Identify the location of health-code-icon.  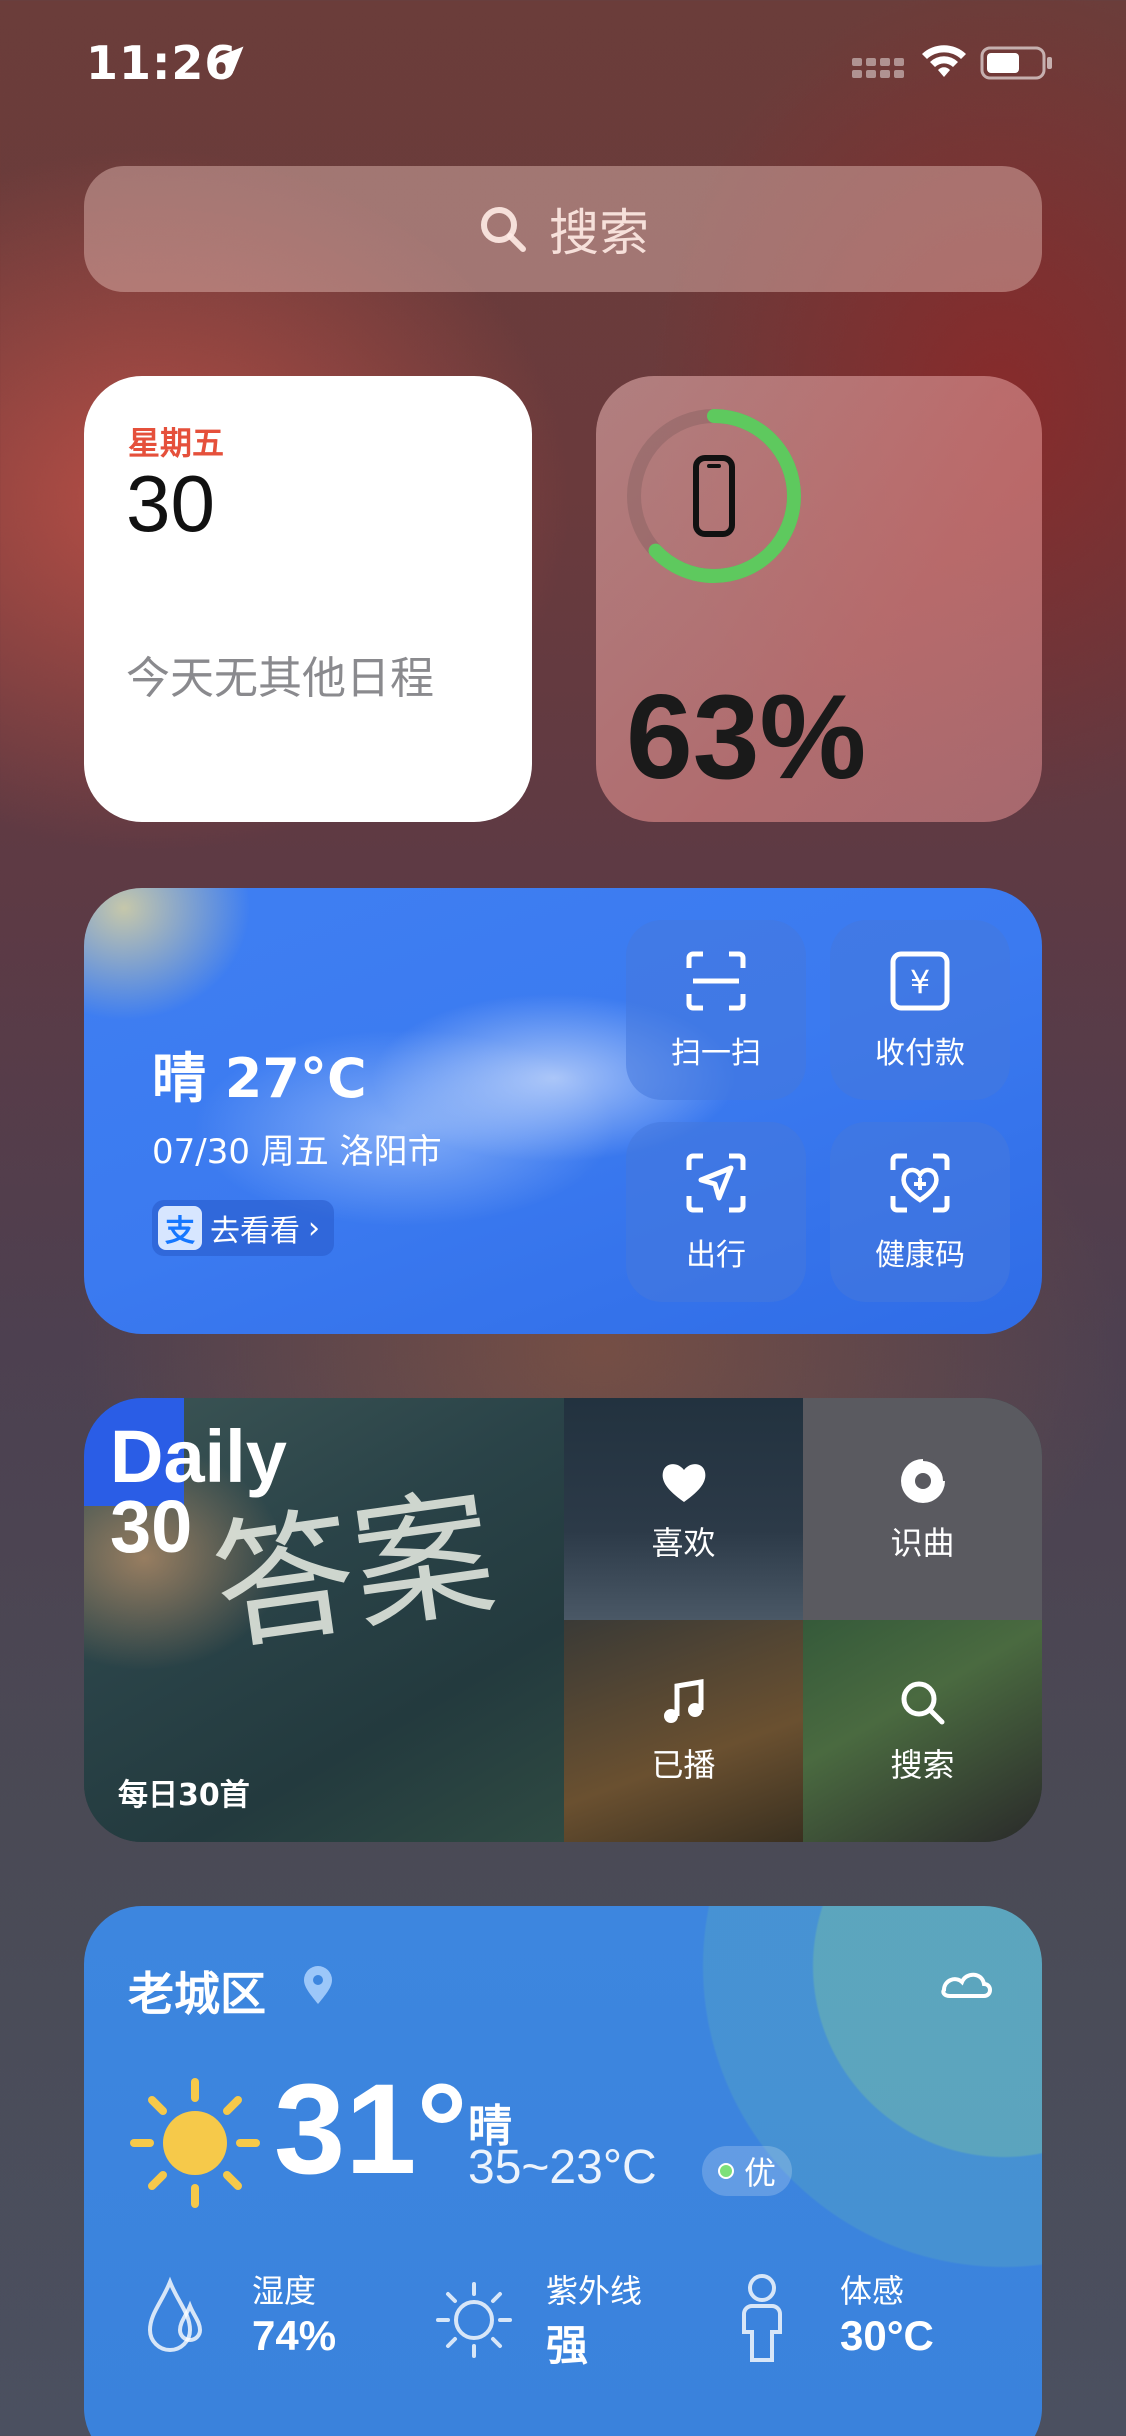
(920, 1183).